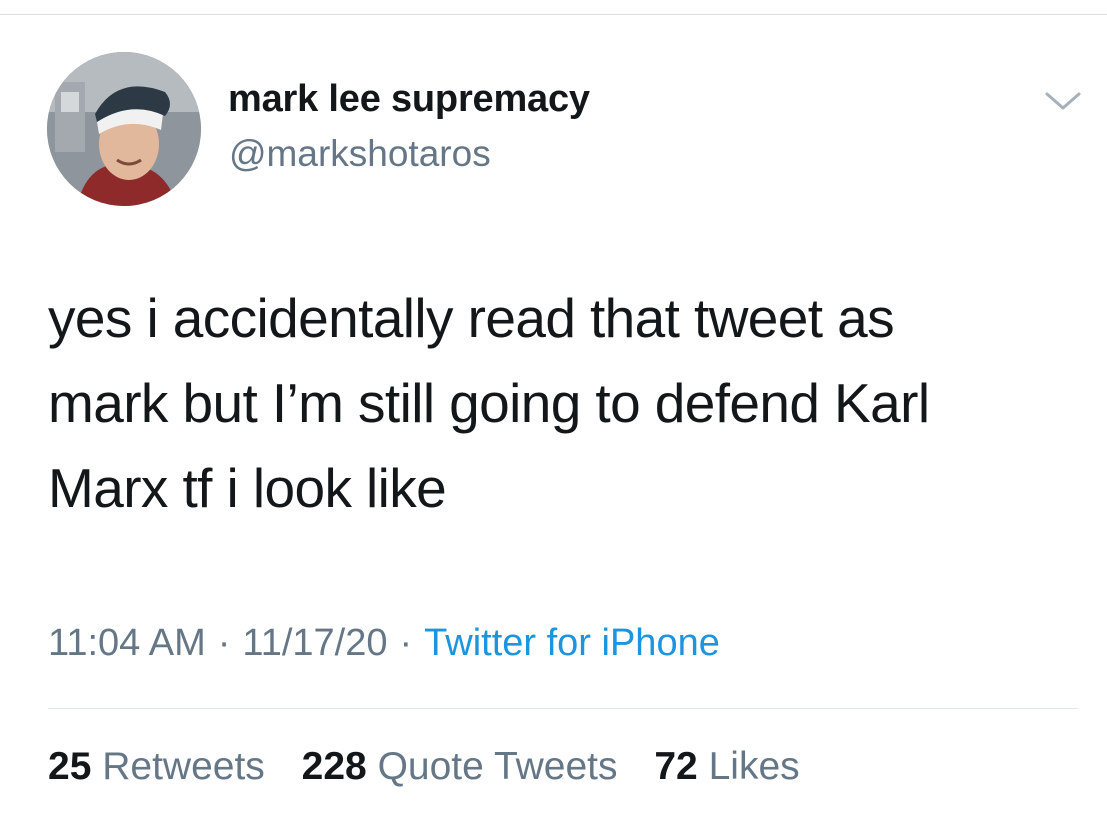  Describe the element at coordinates (314, 643) in the screenshot. I see `tweet-date: 11/17/20` at that location.